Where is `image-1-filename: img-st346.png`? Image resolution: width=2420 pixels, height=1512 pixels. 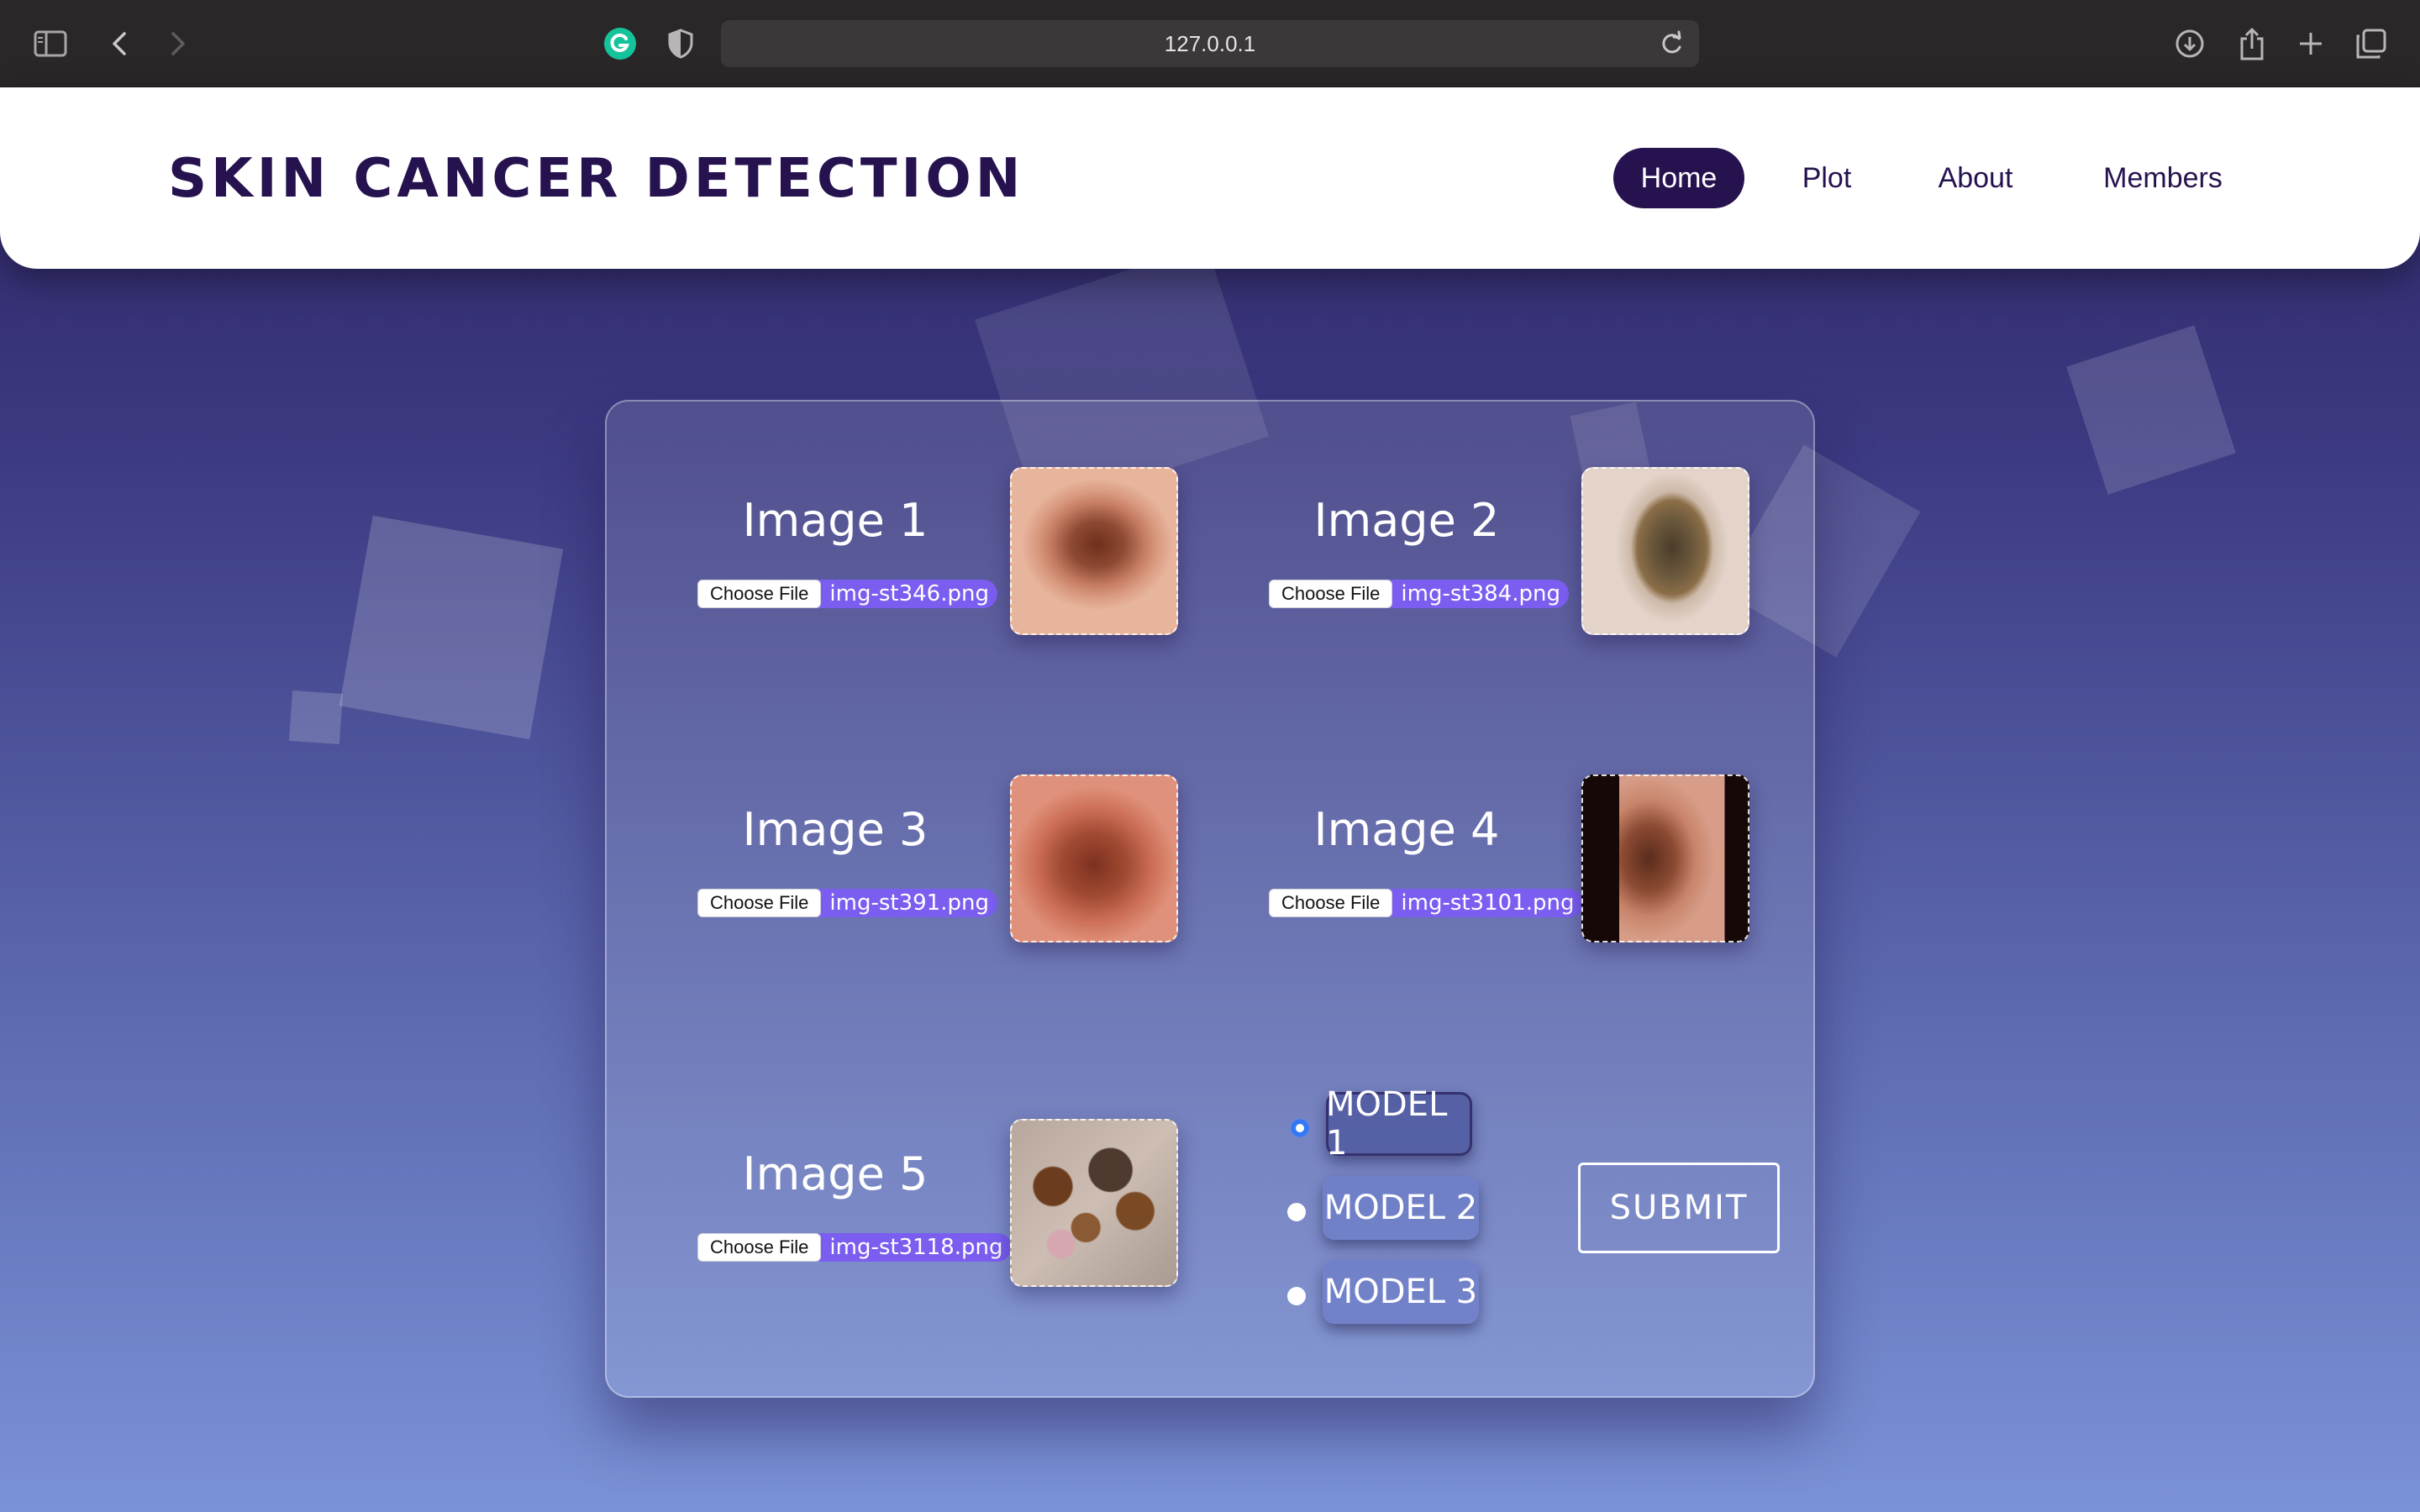 image-1-filename: img-st346.png is located at coordinates (909, 593).